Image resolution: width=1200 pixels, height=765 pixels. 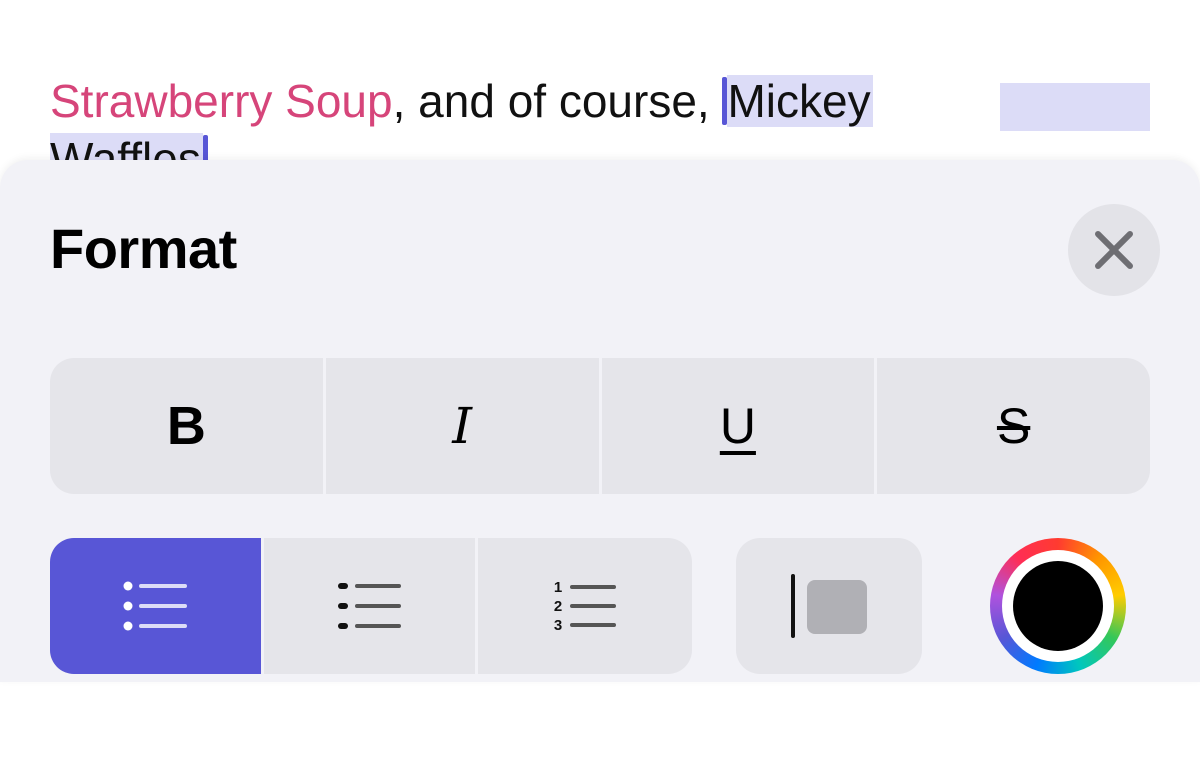 I want to click on numbered-list-button: 1 2 3, so click(x=585, y=606).